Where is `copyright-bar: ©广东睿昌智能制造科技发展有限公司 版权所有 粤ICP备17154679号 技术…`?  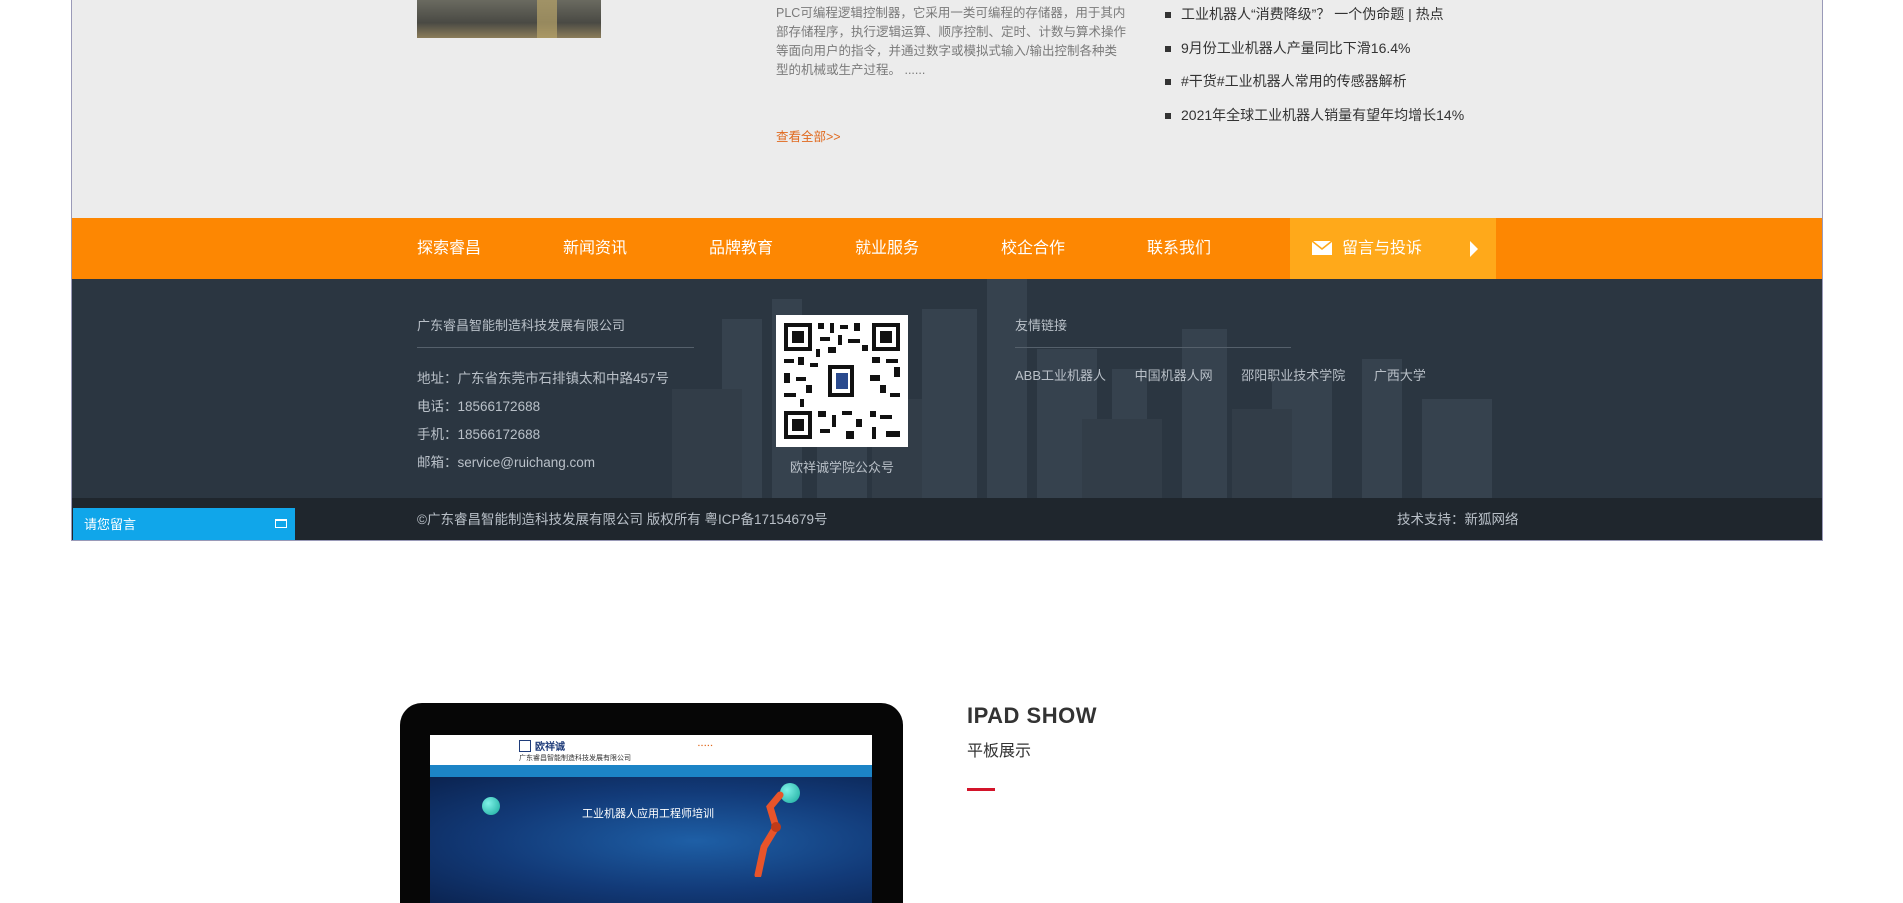
copyright-bar: ©广东睿昌智能制造科技发展有限公司 版权所有 粤ICP备17154679号 技术… is located at coordinates (947, 519).